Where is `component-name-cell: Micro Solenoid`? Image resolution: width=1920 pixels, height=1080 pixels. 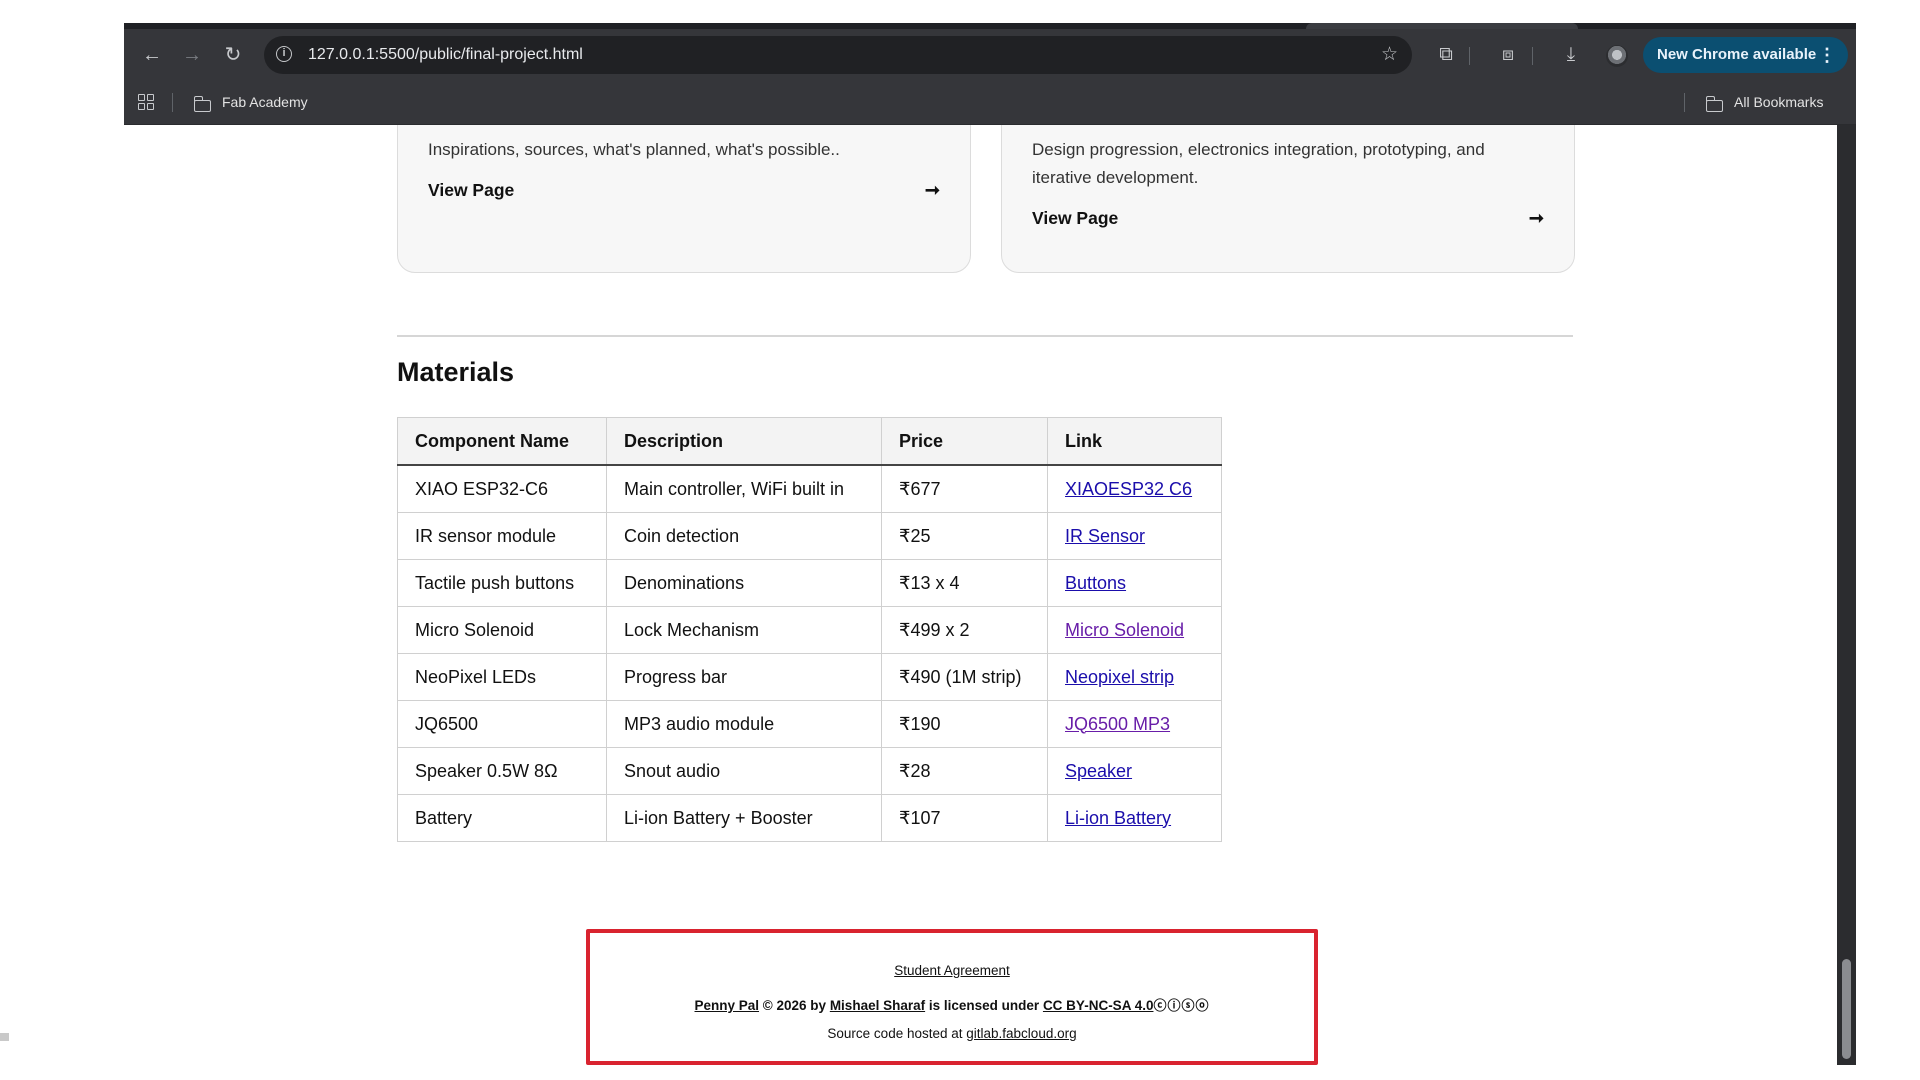
component-name-cell: Micro Solenoid is located at coordinates (502, 630).